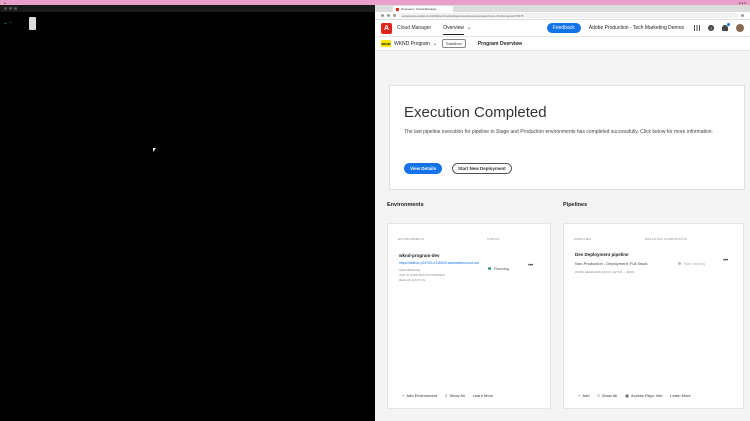 This screenshot has width=750, height=421. I want to click on notifications-icon, so click(726, 27).